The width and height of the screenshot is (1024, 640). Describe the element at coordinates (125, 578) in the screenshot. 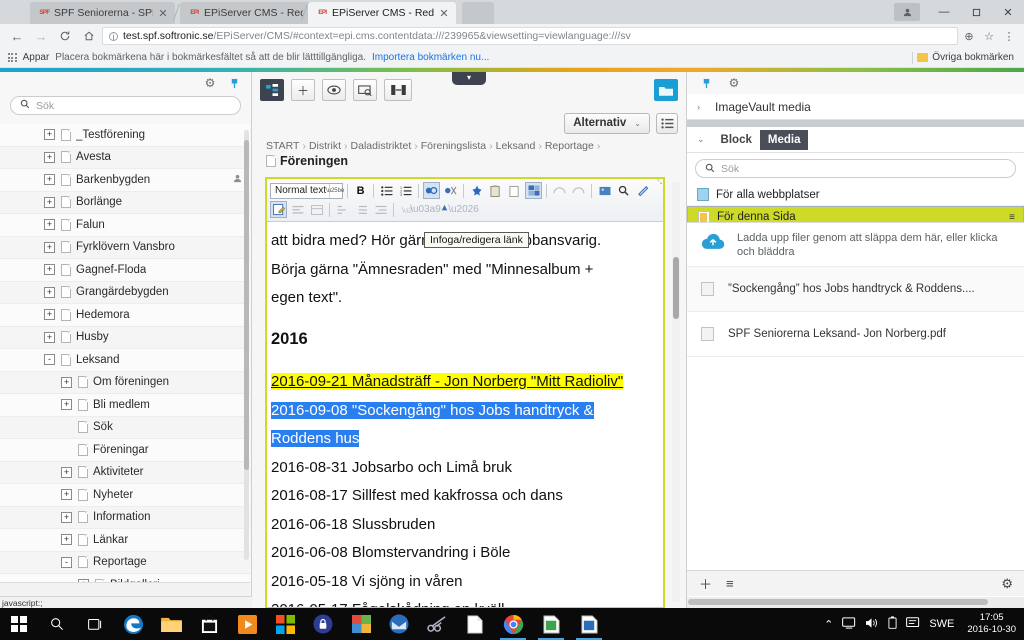

I see `tree-item: +Bildgalleri` at that location.